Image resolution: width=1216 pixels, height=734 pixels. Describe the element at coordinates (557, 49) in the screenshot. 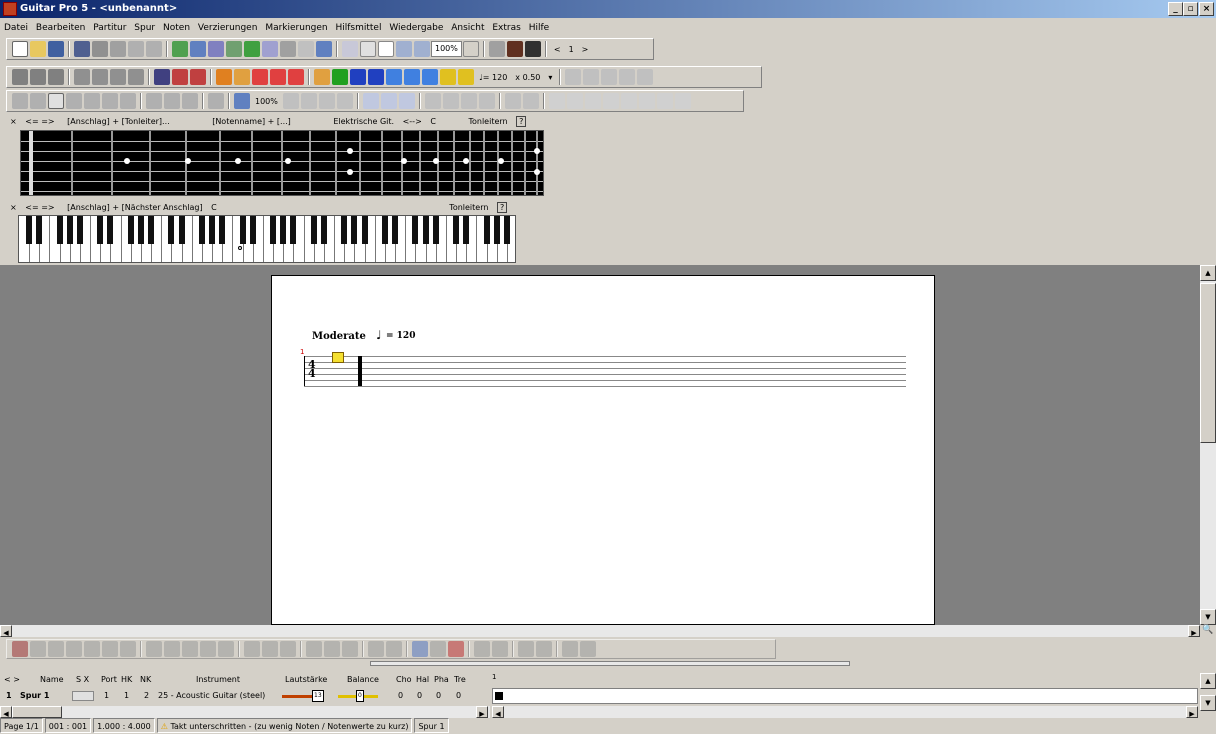

I see `prev-page-icon: <` at that location.